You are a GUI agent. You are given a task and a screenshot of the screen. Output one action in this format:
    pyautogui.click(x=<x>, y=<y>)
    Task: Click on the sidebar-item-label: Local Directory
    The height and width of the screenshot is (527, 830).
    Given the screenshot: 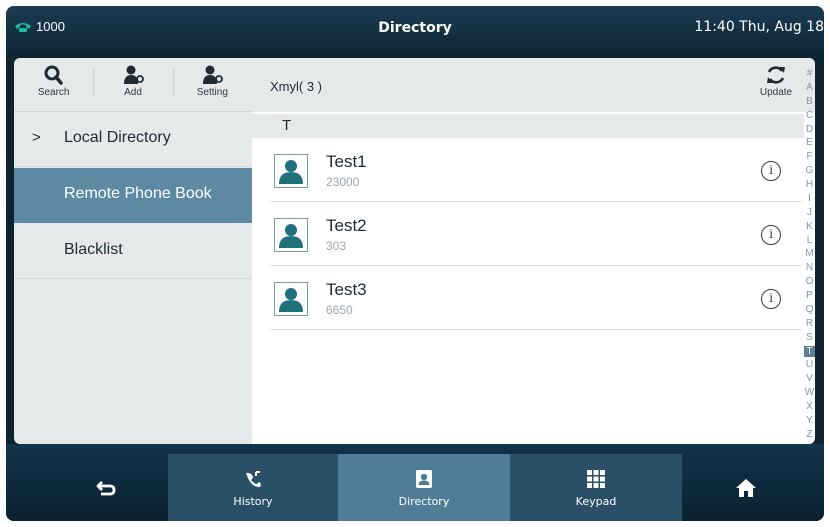 What is the action you would take?
    pyautogui.click(x=117, y=137)
    